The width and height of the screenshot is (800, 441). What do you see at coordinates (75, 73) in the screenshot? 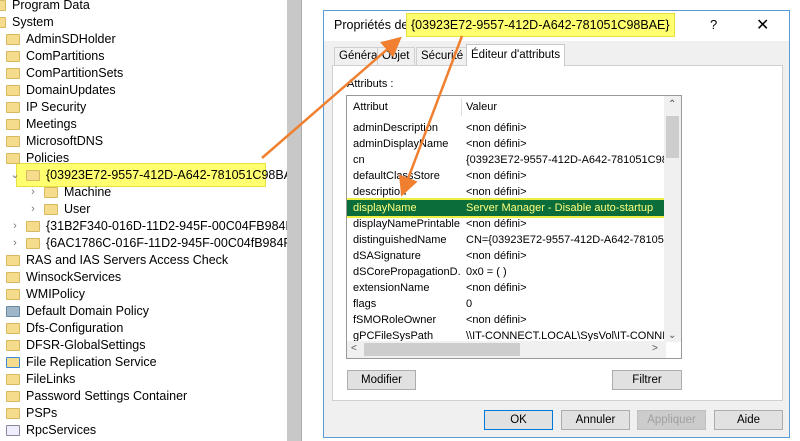
I see `tree-item-label: ComPartitionSets` at bounding box center [75, 73].